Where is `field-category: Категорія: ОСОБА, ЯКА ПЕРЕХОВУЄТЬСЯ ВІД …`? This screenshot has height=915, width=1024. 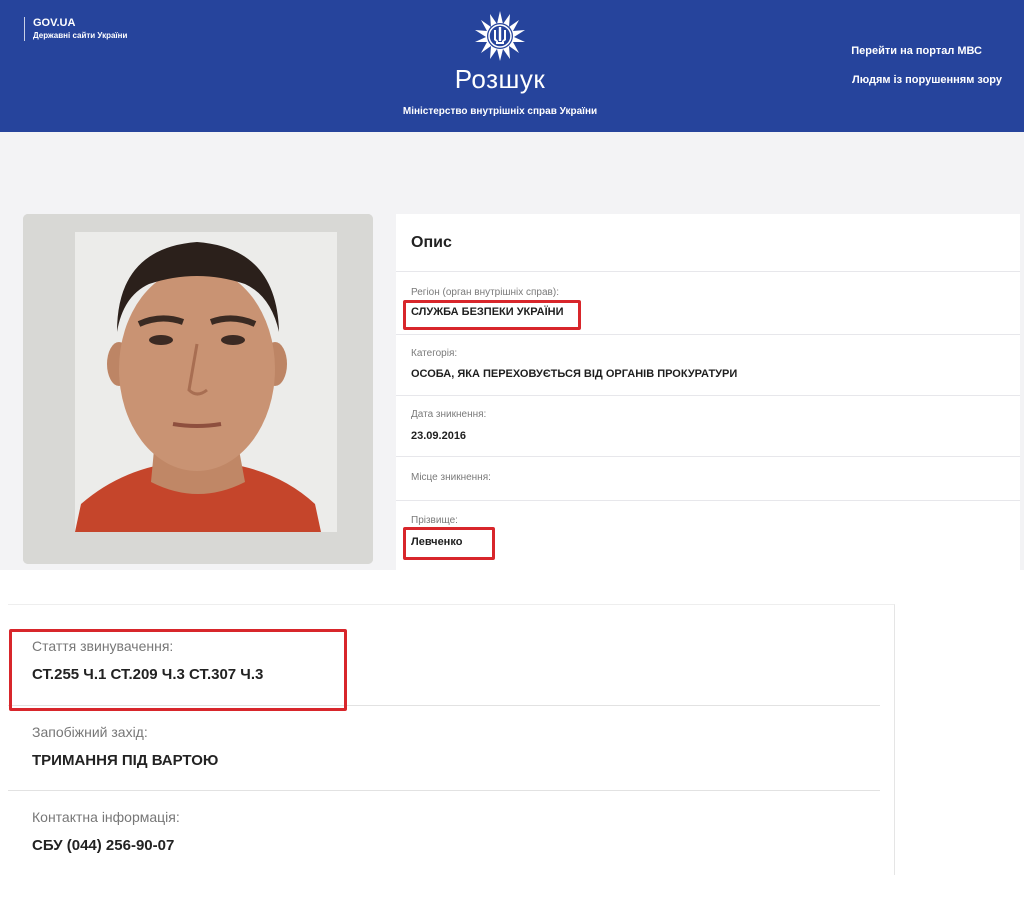 field-category: Категорія: ОСОБА, ЯКА ПЕРЕХОВУЄТЬСЯ ВІД … is located at coordinates (708, 365).